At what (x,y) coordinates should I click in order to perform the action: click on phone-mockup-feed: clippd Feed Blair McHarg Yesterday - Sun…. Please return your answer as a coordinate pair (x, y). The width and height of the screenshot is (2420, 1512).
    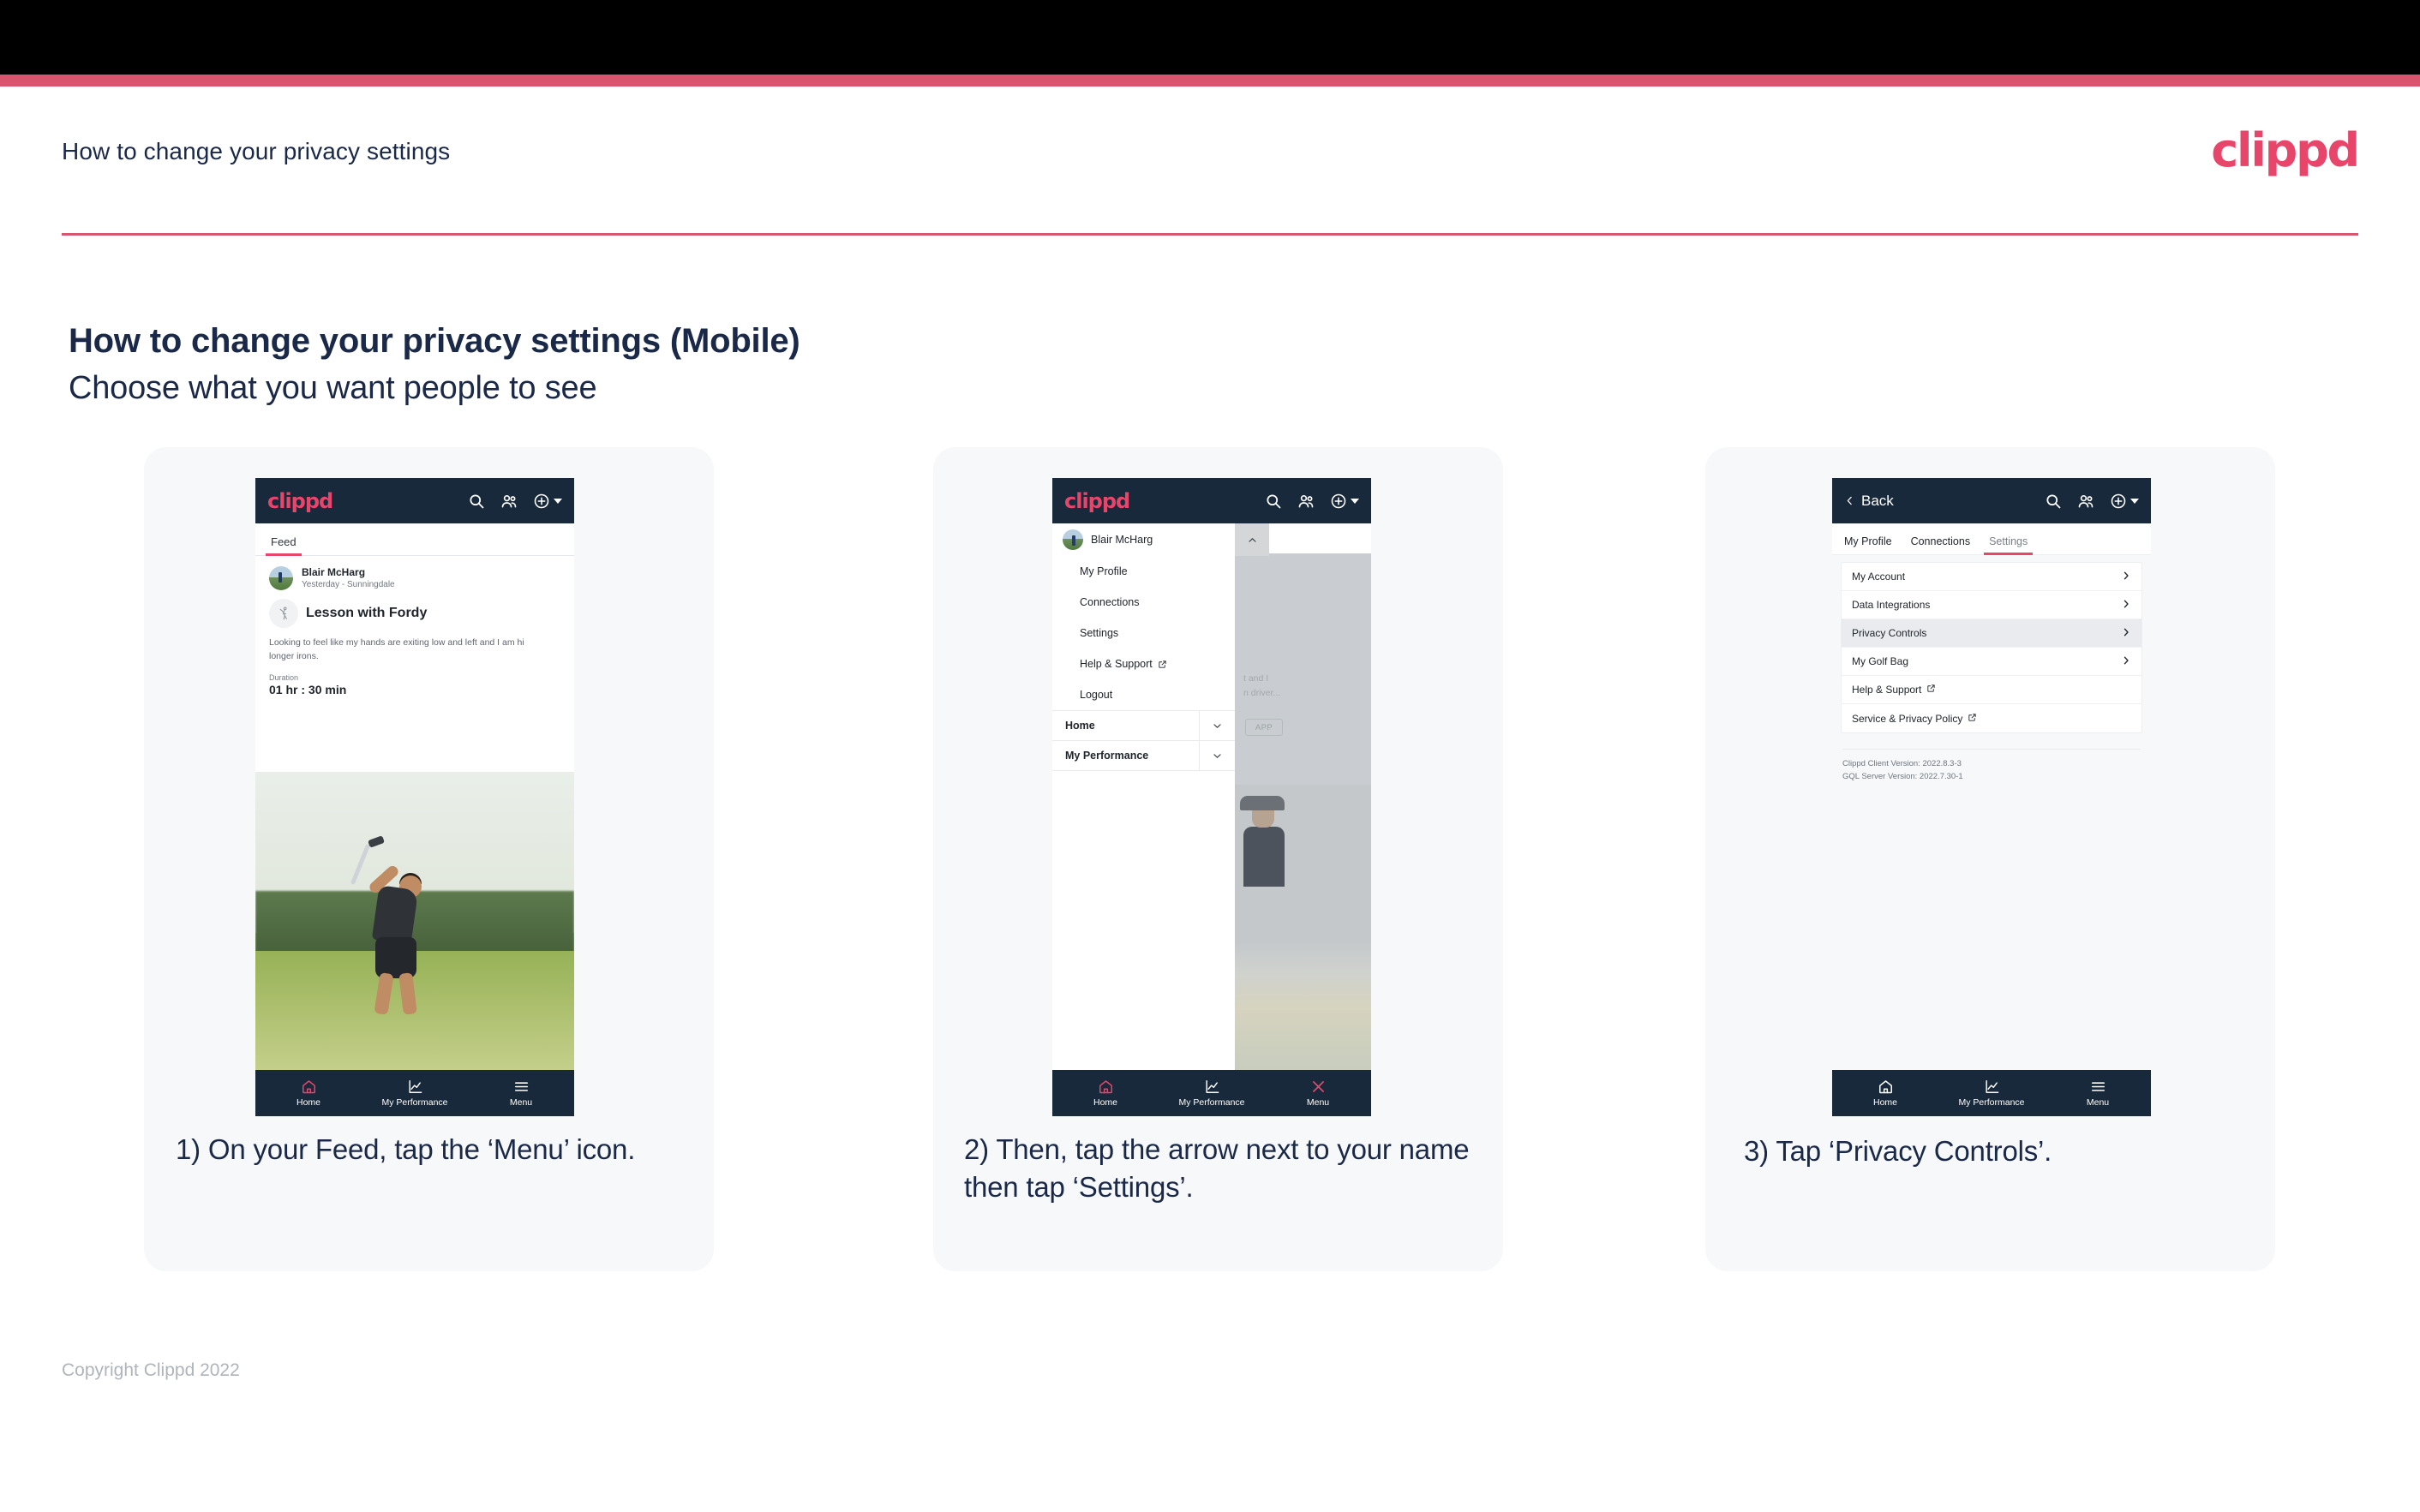
    Looking at the image, I should click on (414, 797).